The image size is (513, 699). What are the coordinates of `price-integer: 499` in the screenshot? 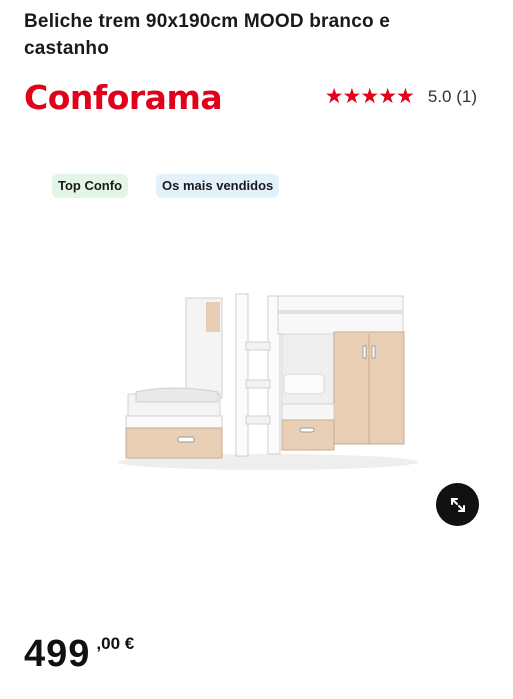 It's located at (57, 654).